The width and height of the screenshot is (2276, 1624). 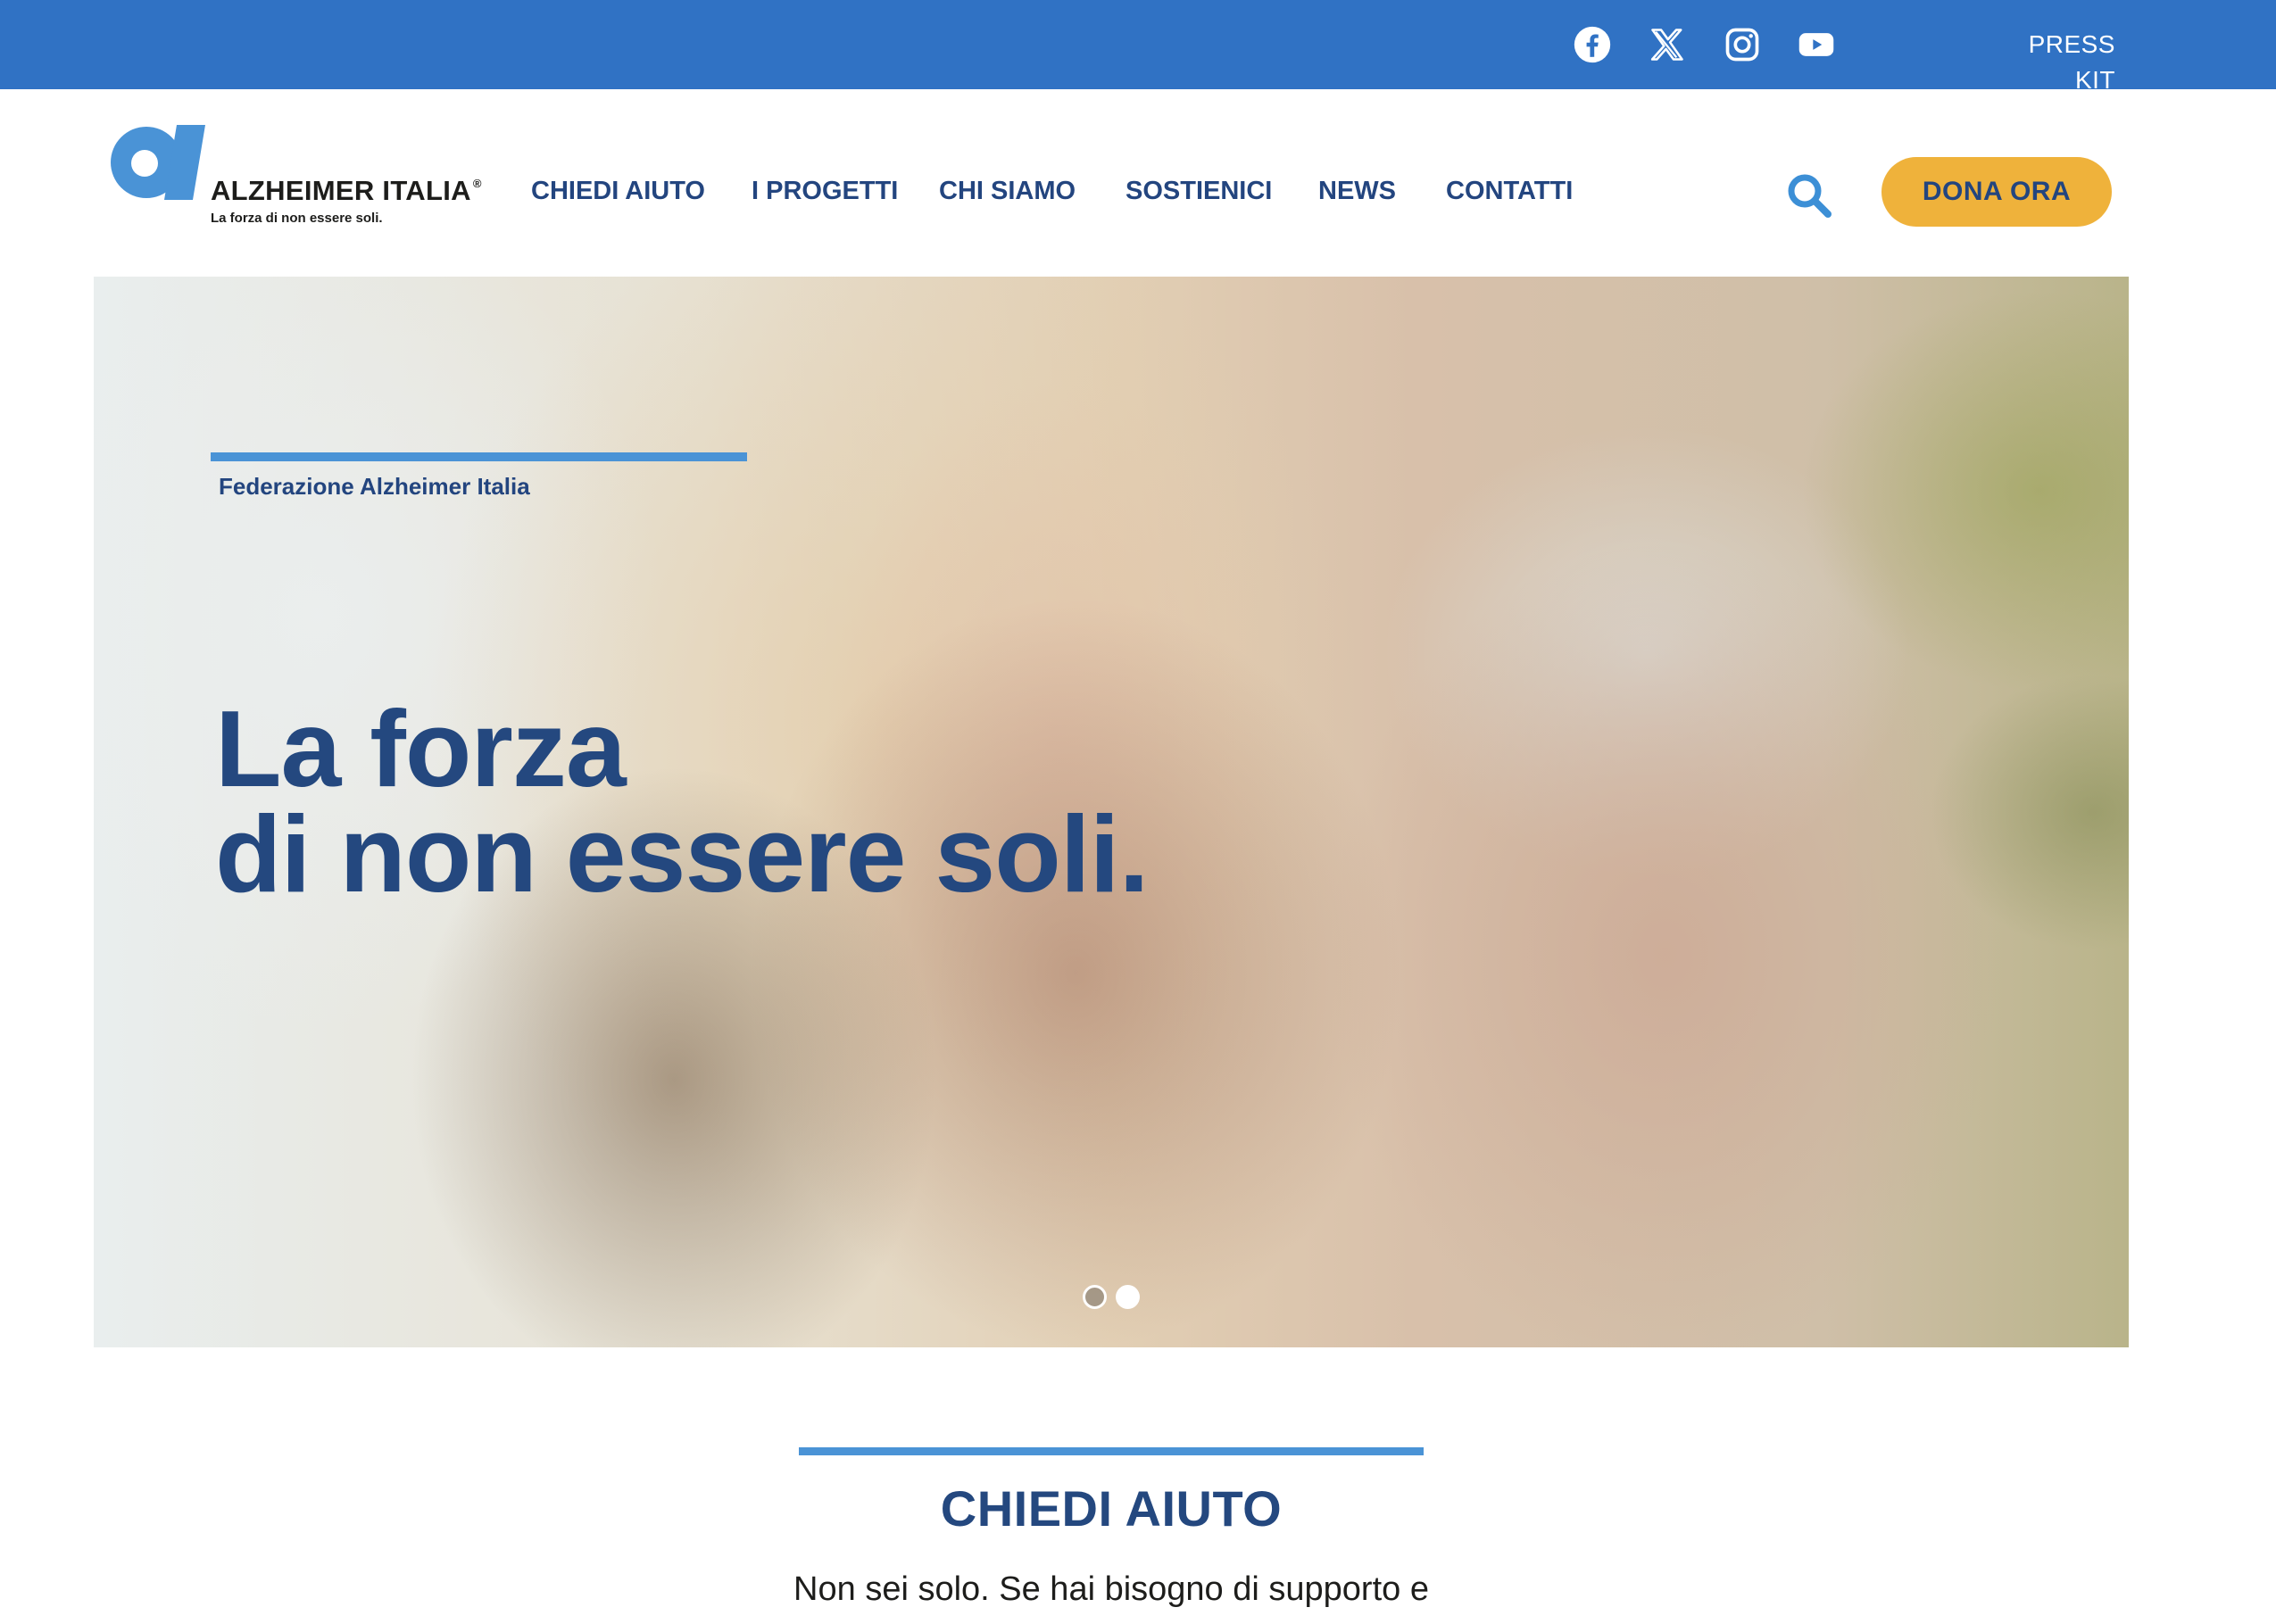 What do you see at coordinates (1509, 191) in the screenshot?
I see `nav-contatti: CONTATTI` at bounding box center [1509, 191].